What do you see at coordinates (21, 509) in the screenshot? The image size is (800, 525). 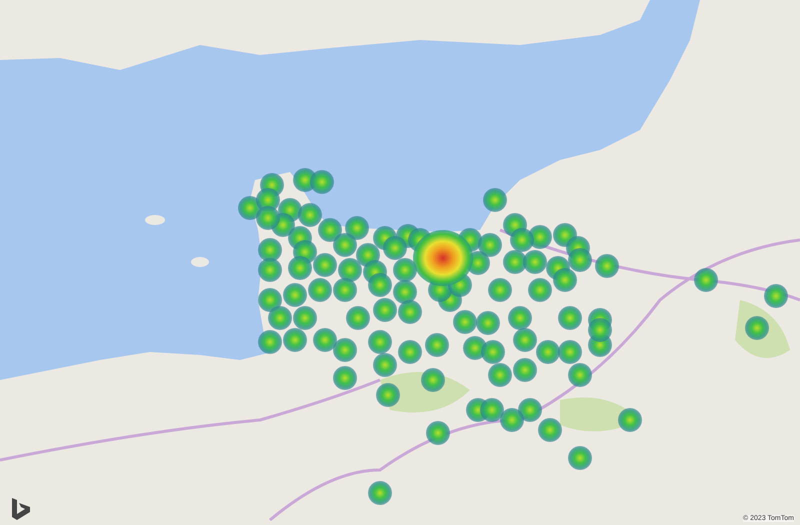 I see `logo-icon` at bounding box center [21, 509].